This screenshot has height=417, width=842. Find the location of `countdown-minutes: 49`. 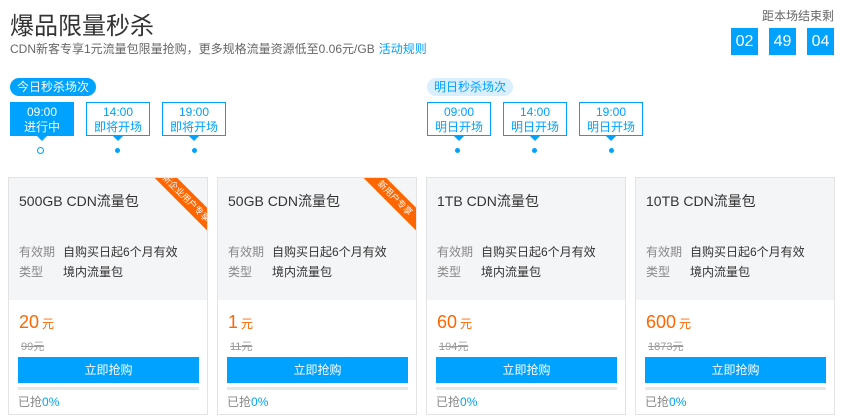

countdown-minutes: 49 is located at coordinates (782, 41).